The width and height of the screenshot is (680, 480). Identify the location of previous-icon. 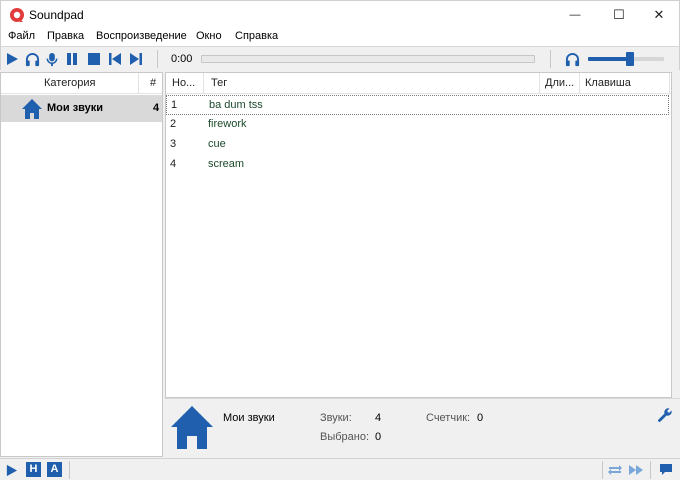
(115, 59).